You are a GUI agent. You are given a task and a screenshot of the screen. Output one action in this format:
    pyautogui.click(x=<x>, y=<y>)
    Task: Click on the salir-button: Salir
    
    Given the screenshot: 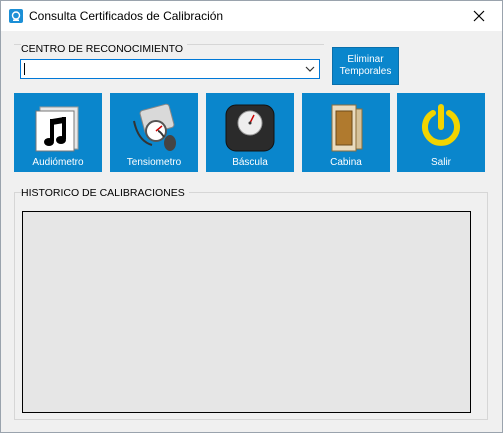 What is the action you would take?
    pyautogui.click(x=441, y=132)
    